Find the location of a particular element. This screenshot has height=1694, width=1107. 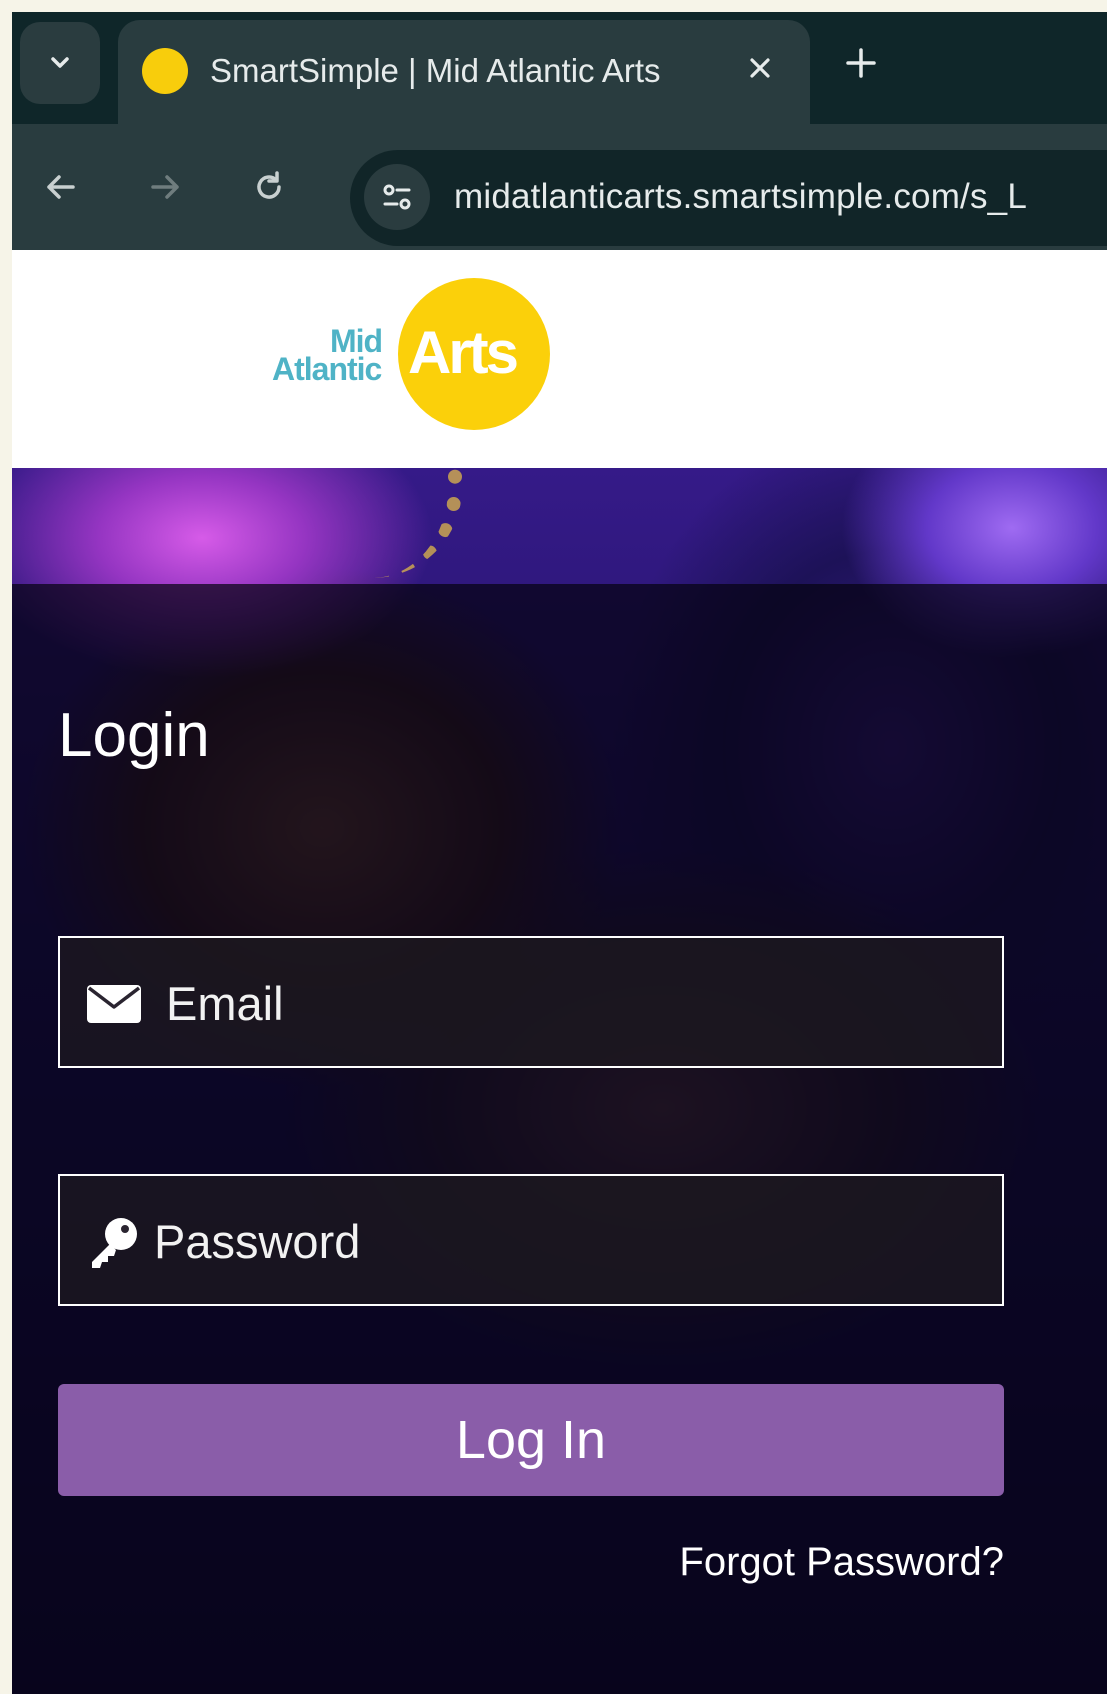

forgot-password-link: Forgot Password? is located at coordinates (841, 1562).